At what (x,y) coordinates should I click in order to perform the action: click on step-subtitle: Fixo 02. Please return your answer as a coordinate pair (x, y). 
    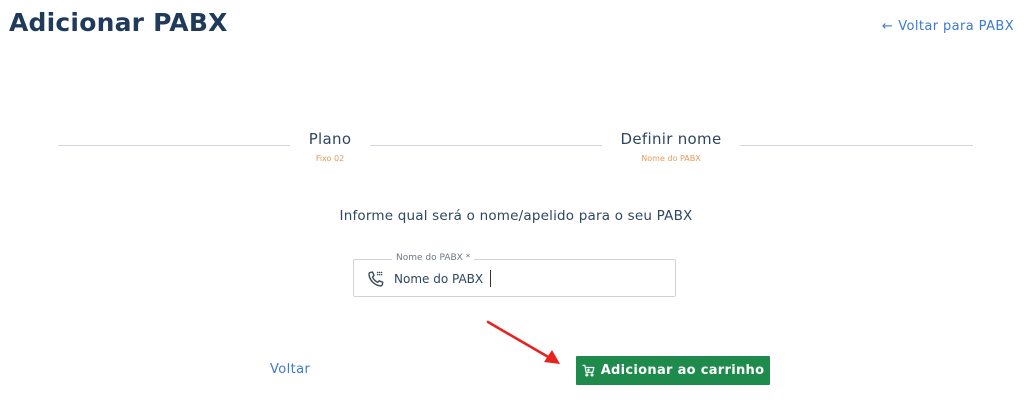
    Looking at the image, I should click on (330, 158).